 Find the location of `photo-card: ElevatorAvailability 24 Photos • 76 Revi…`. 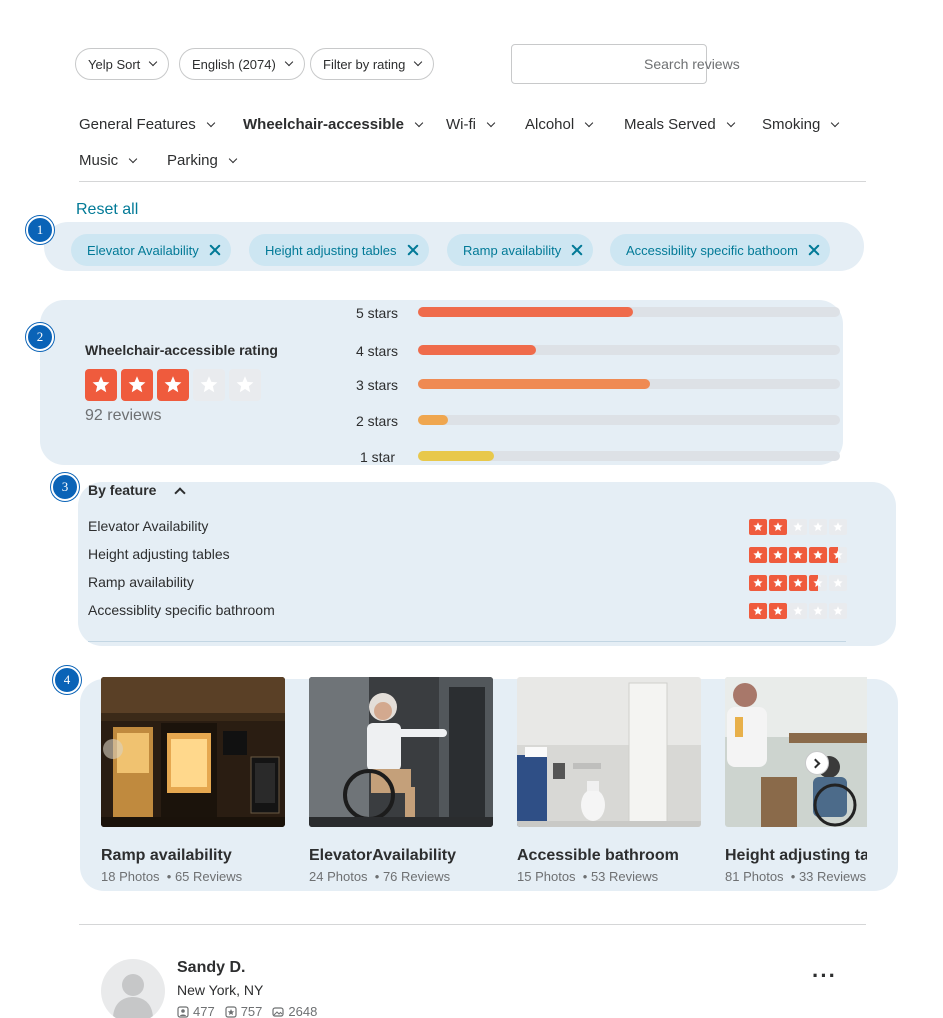

photo-card: ElevatorAvailability 24 Photos • 76 Revi… is located at coordinates (401, 780).